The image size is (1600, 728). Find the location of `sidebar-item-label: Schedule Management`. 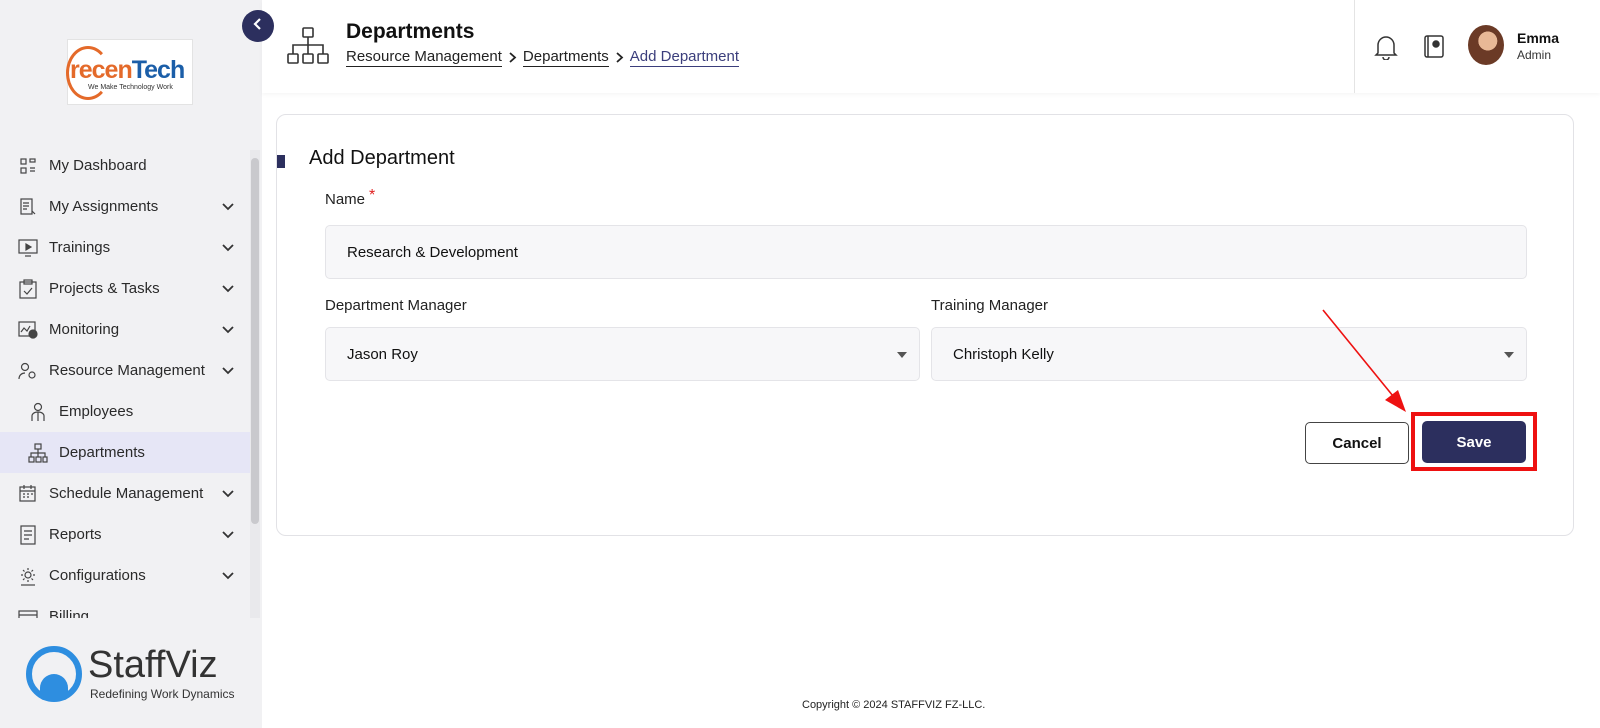

sidebar-item-label: Schedule Management is located at coordinates (126, 493).